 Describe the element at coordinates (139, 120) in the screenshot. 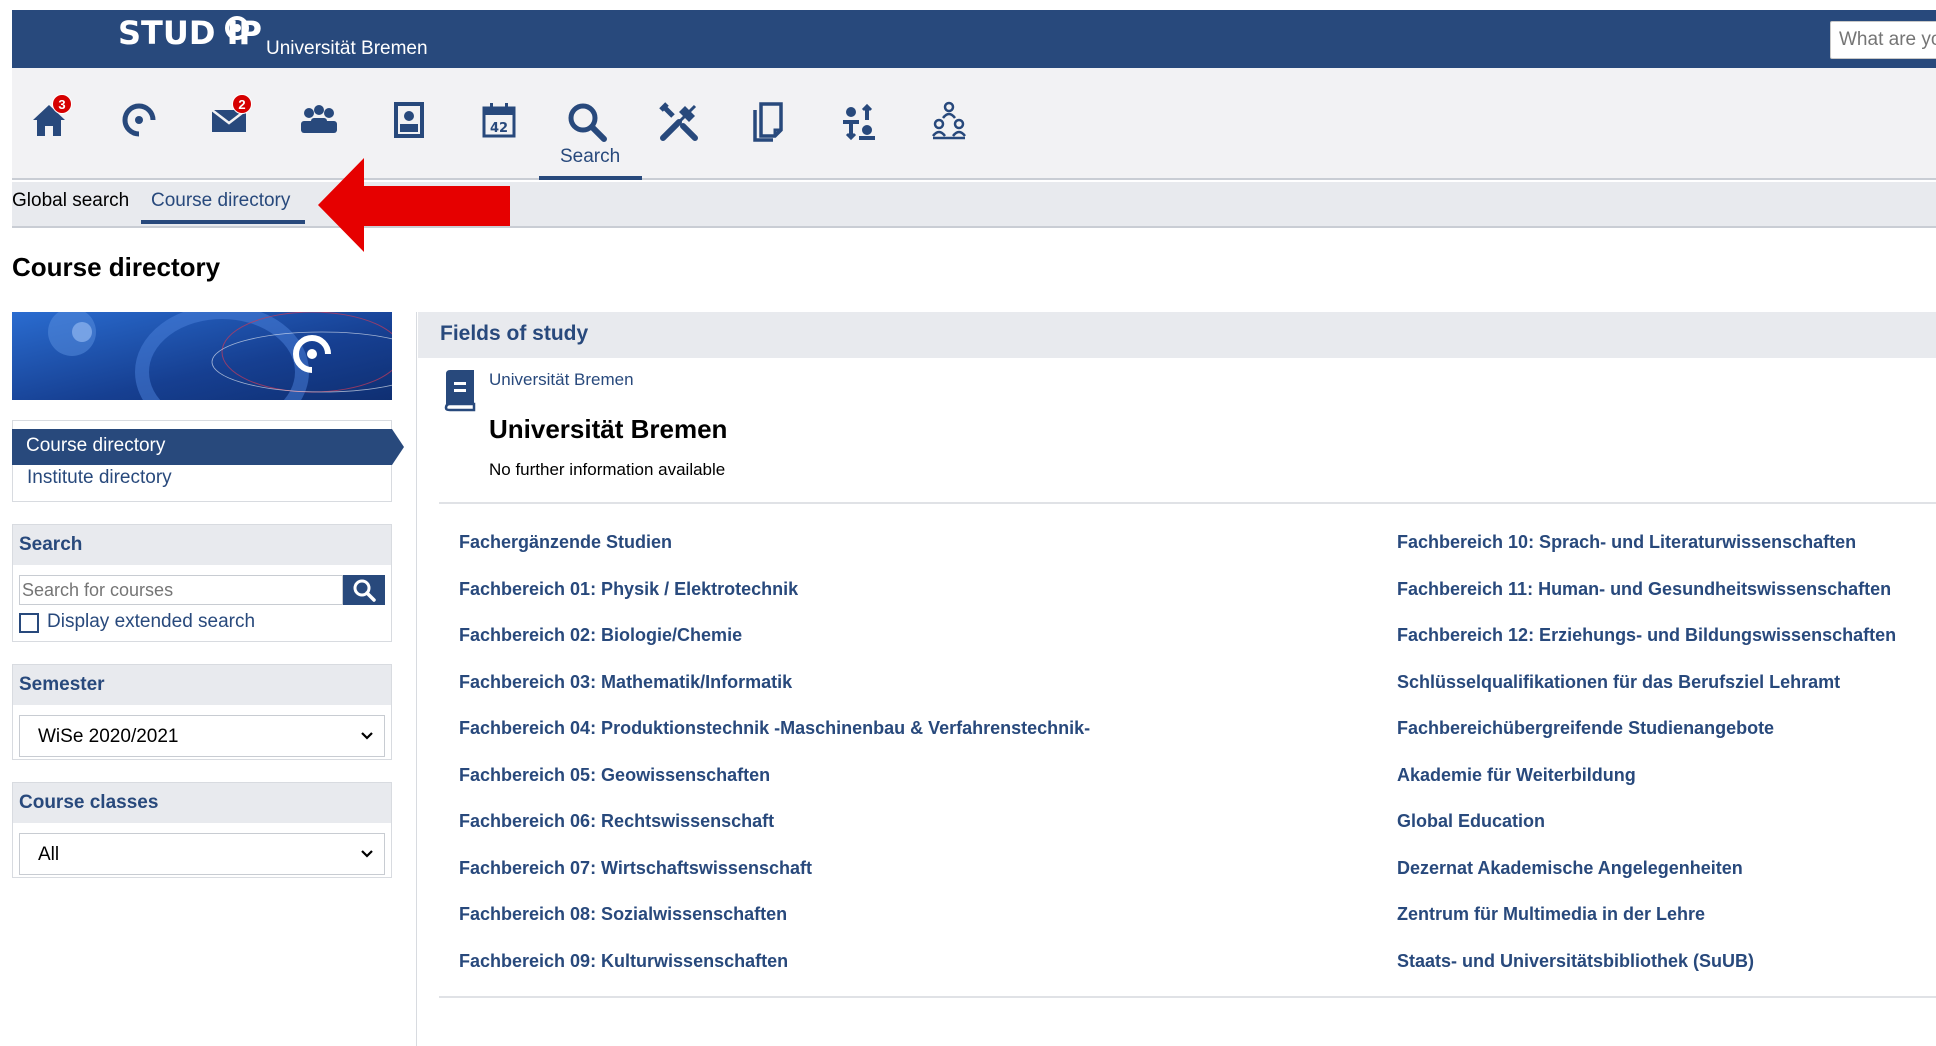

I see `studip-ring-icon` at that location.